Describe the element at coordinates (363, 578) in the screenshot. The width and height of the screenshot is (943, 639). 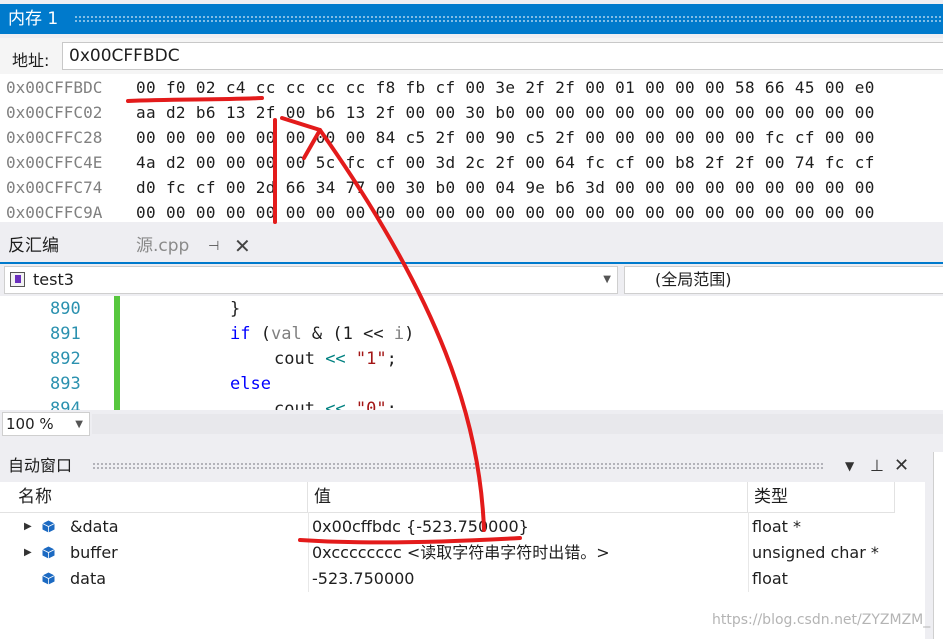
I see `variable-value: -523.750000` at that location.